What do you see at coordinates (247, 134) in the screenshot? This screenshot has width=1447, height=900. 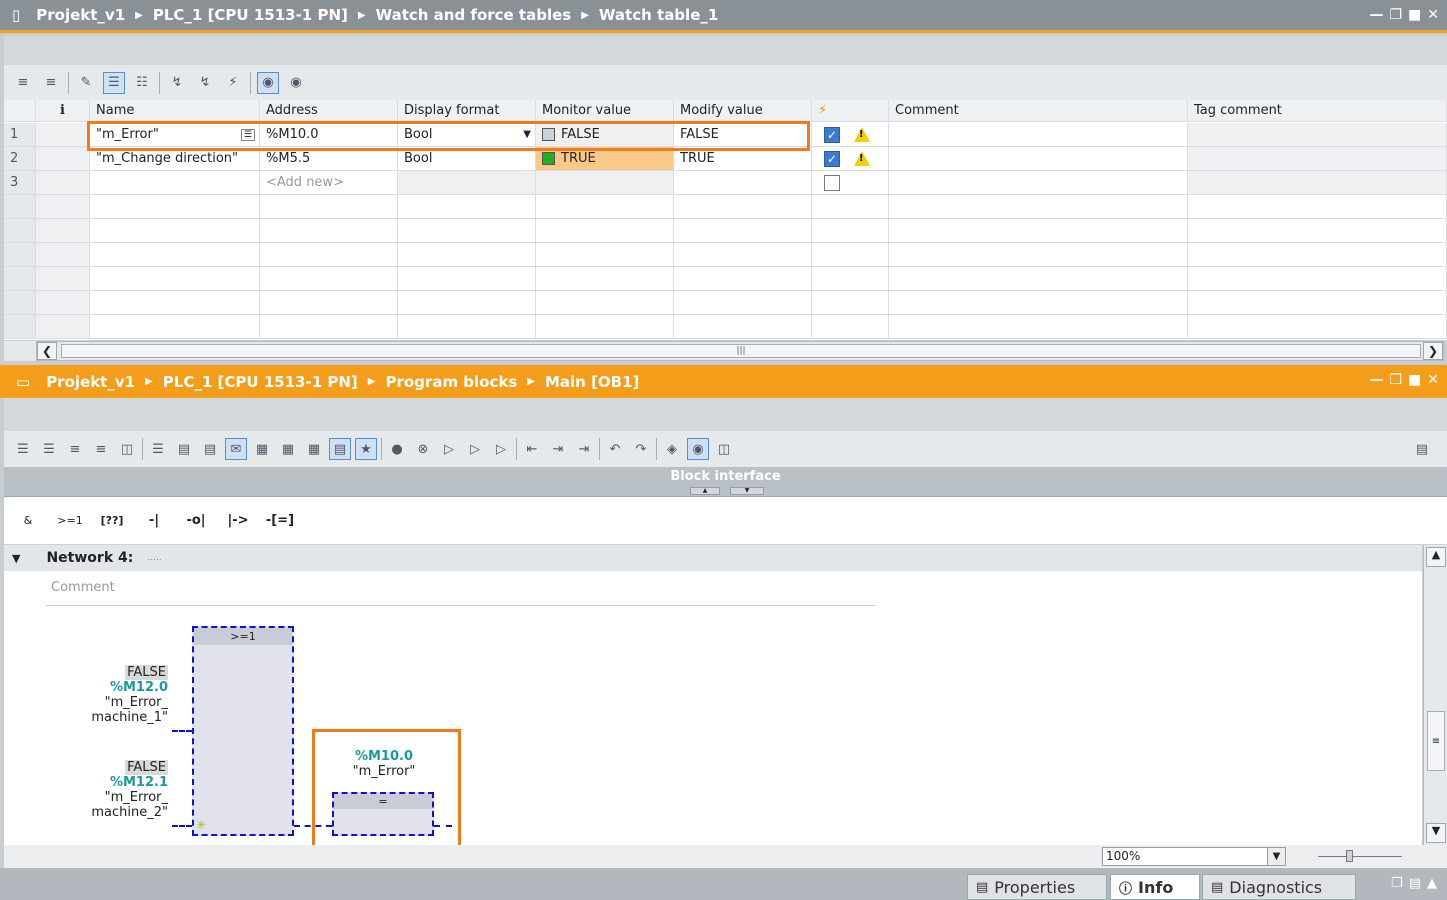 I see `tag-list-icon: ☰` at bounding box center [247, 134].